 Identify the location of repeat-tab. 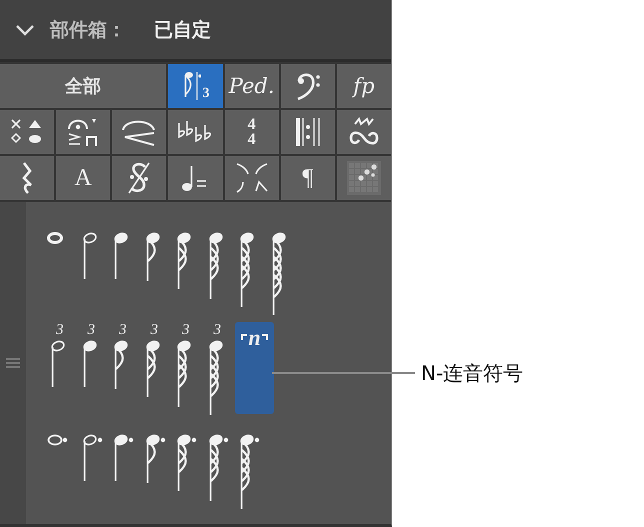
(307, 132).